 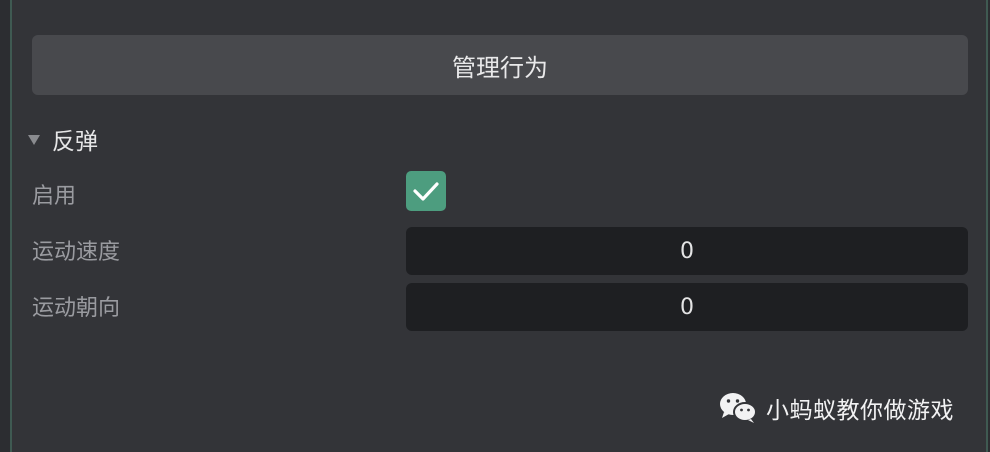 I want to click on section-header-bounce: 反弹, so click(x=63, y=139).